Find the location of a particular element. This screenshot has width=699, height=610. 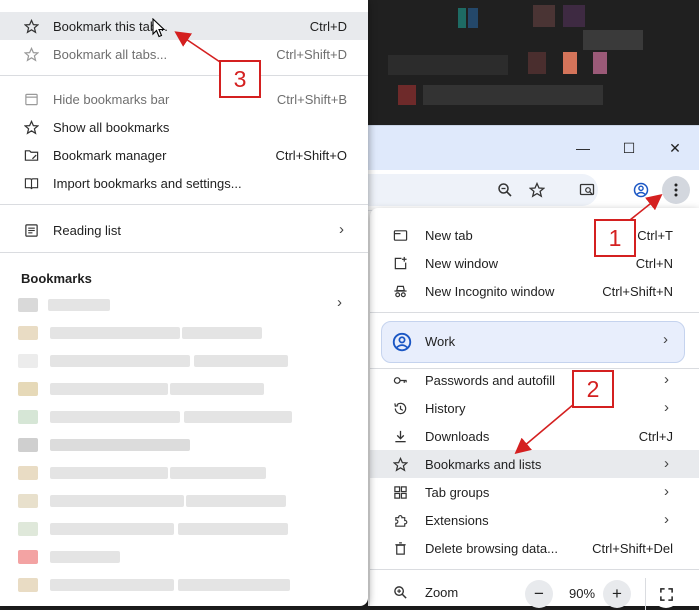

annotation-step-3: 3 is located at coordinates (240, 79).